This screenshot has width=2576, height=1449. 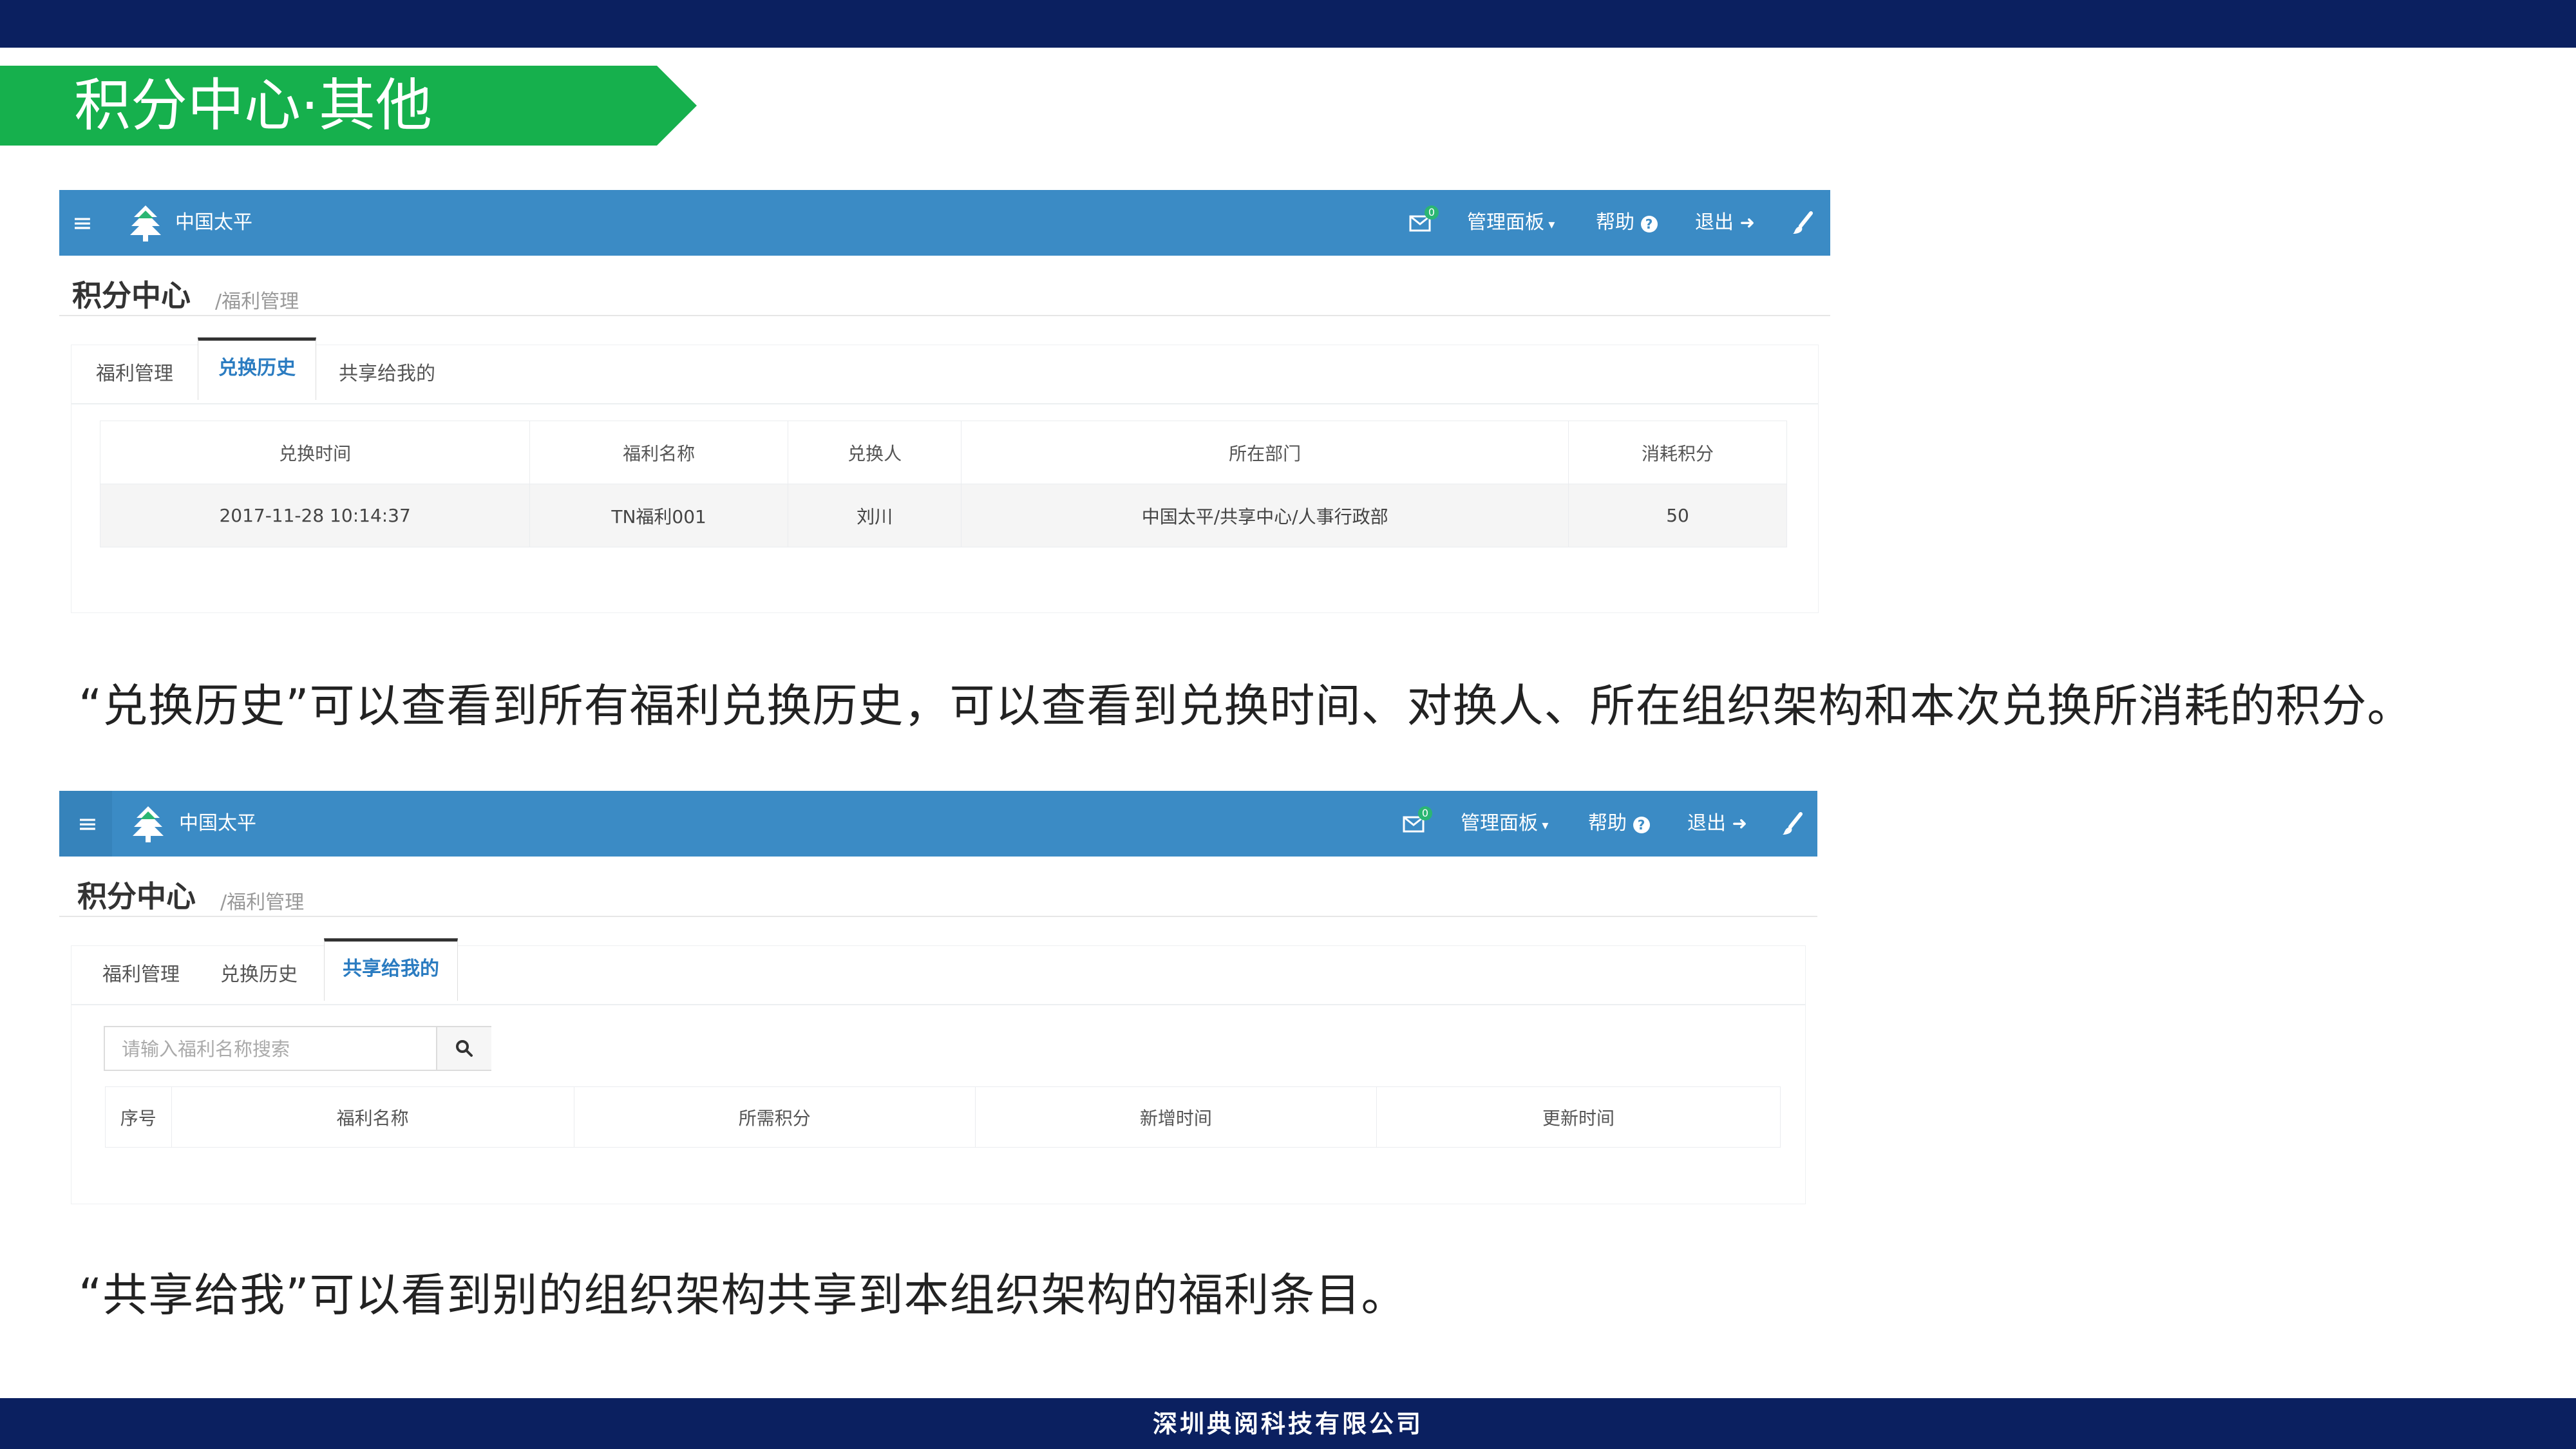 I want to click on column-header: 更新时间, so click(x=1578, y=1117).